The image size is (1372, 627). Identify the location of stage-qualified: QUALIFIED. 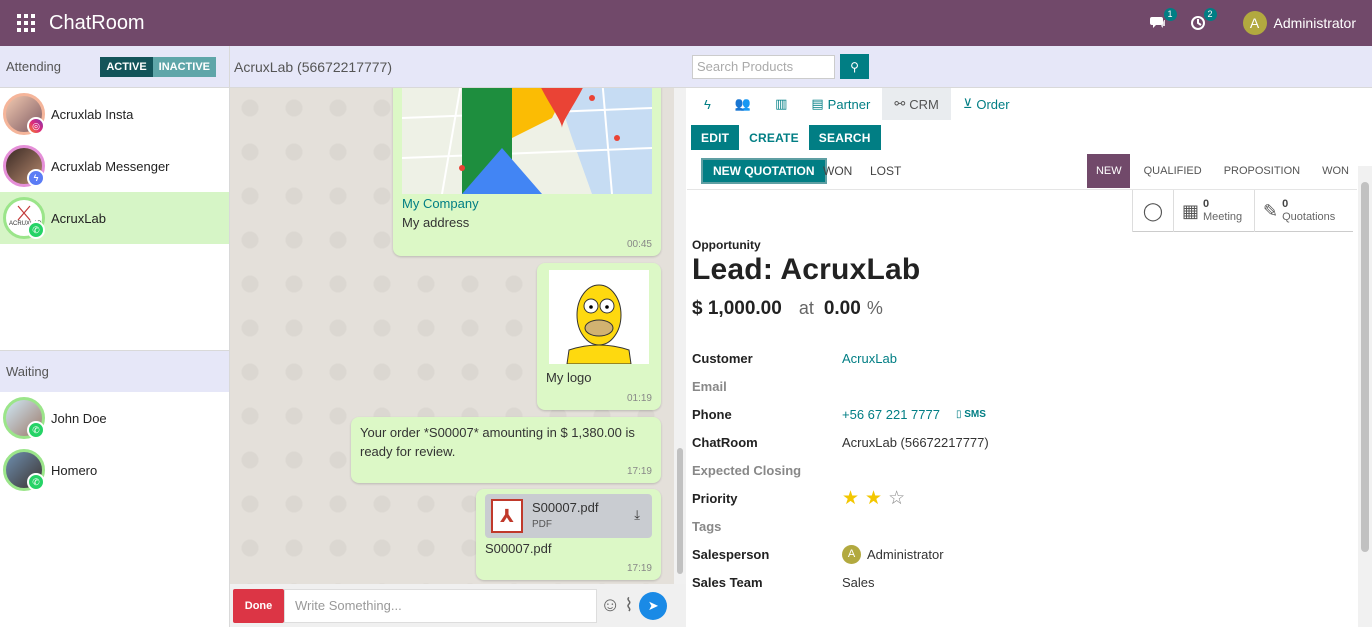
(1170, 171).